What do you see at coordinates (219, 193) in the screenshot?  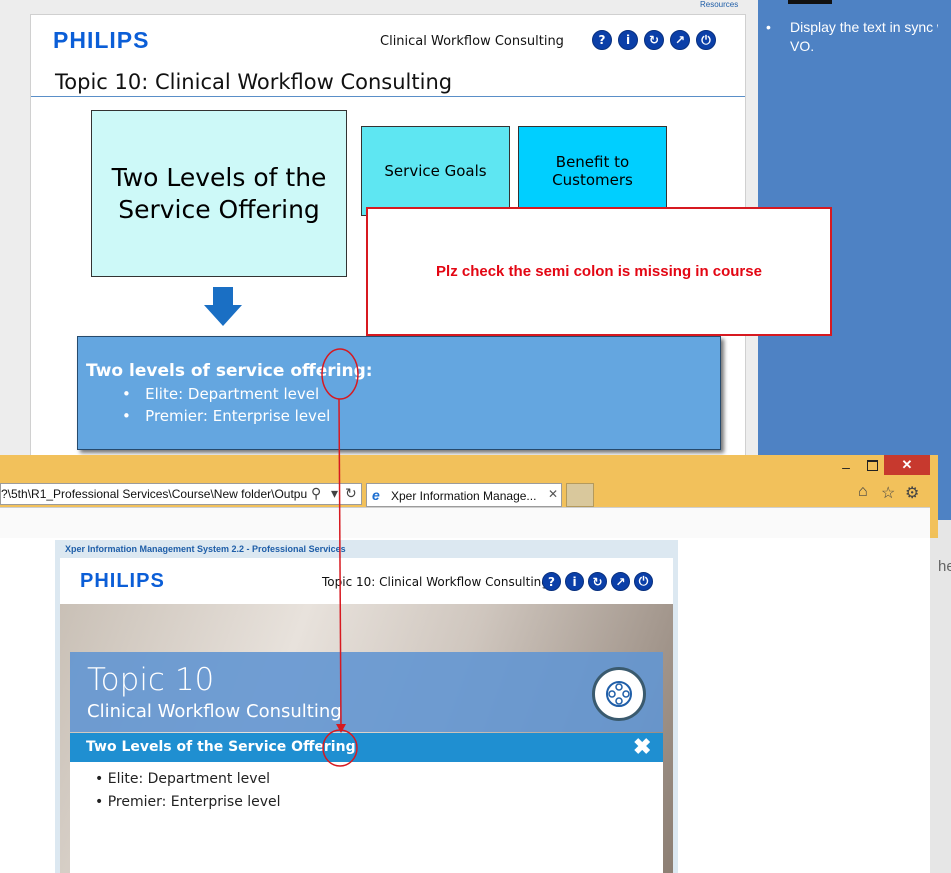 I see `service-offering-box: Two Levels of the Service Offering` at bounding box center [219, 193].